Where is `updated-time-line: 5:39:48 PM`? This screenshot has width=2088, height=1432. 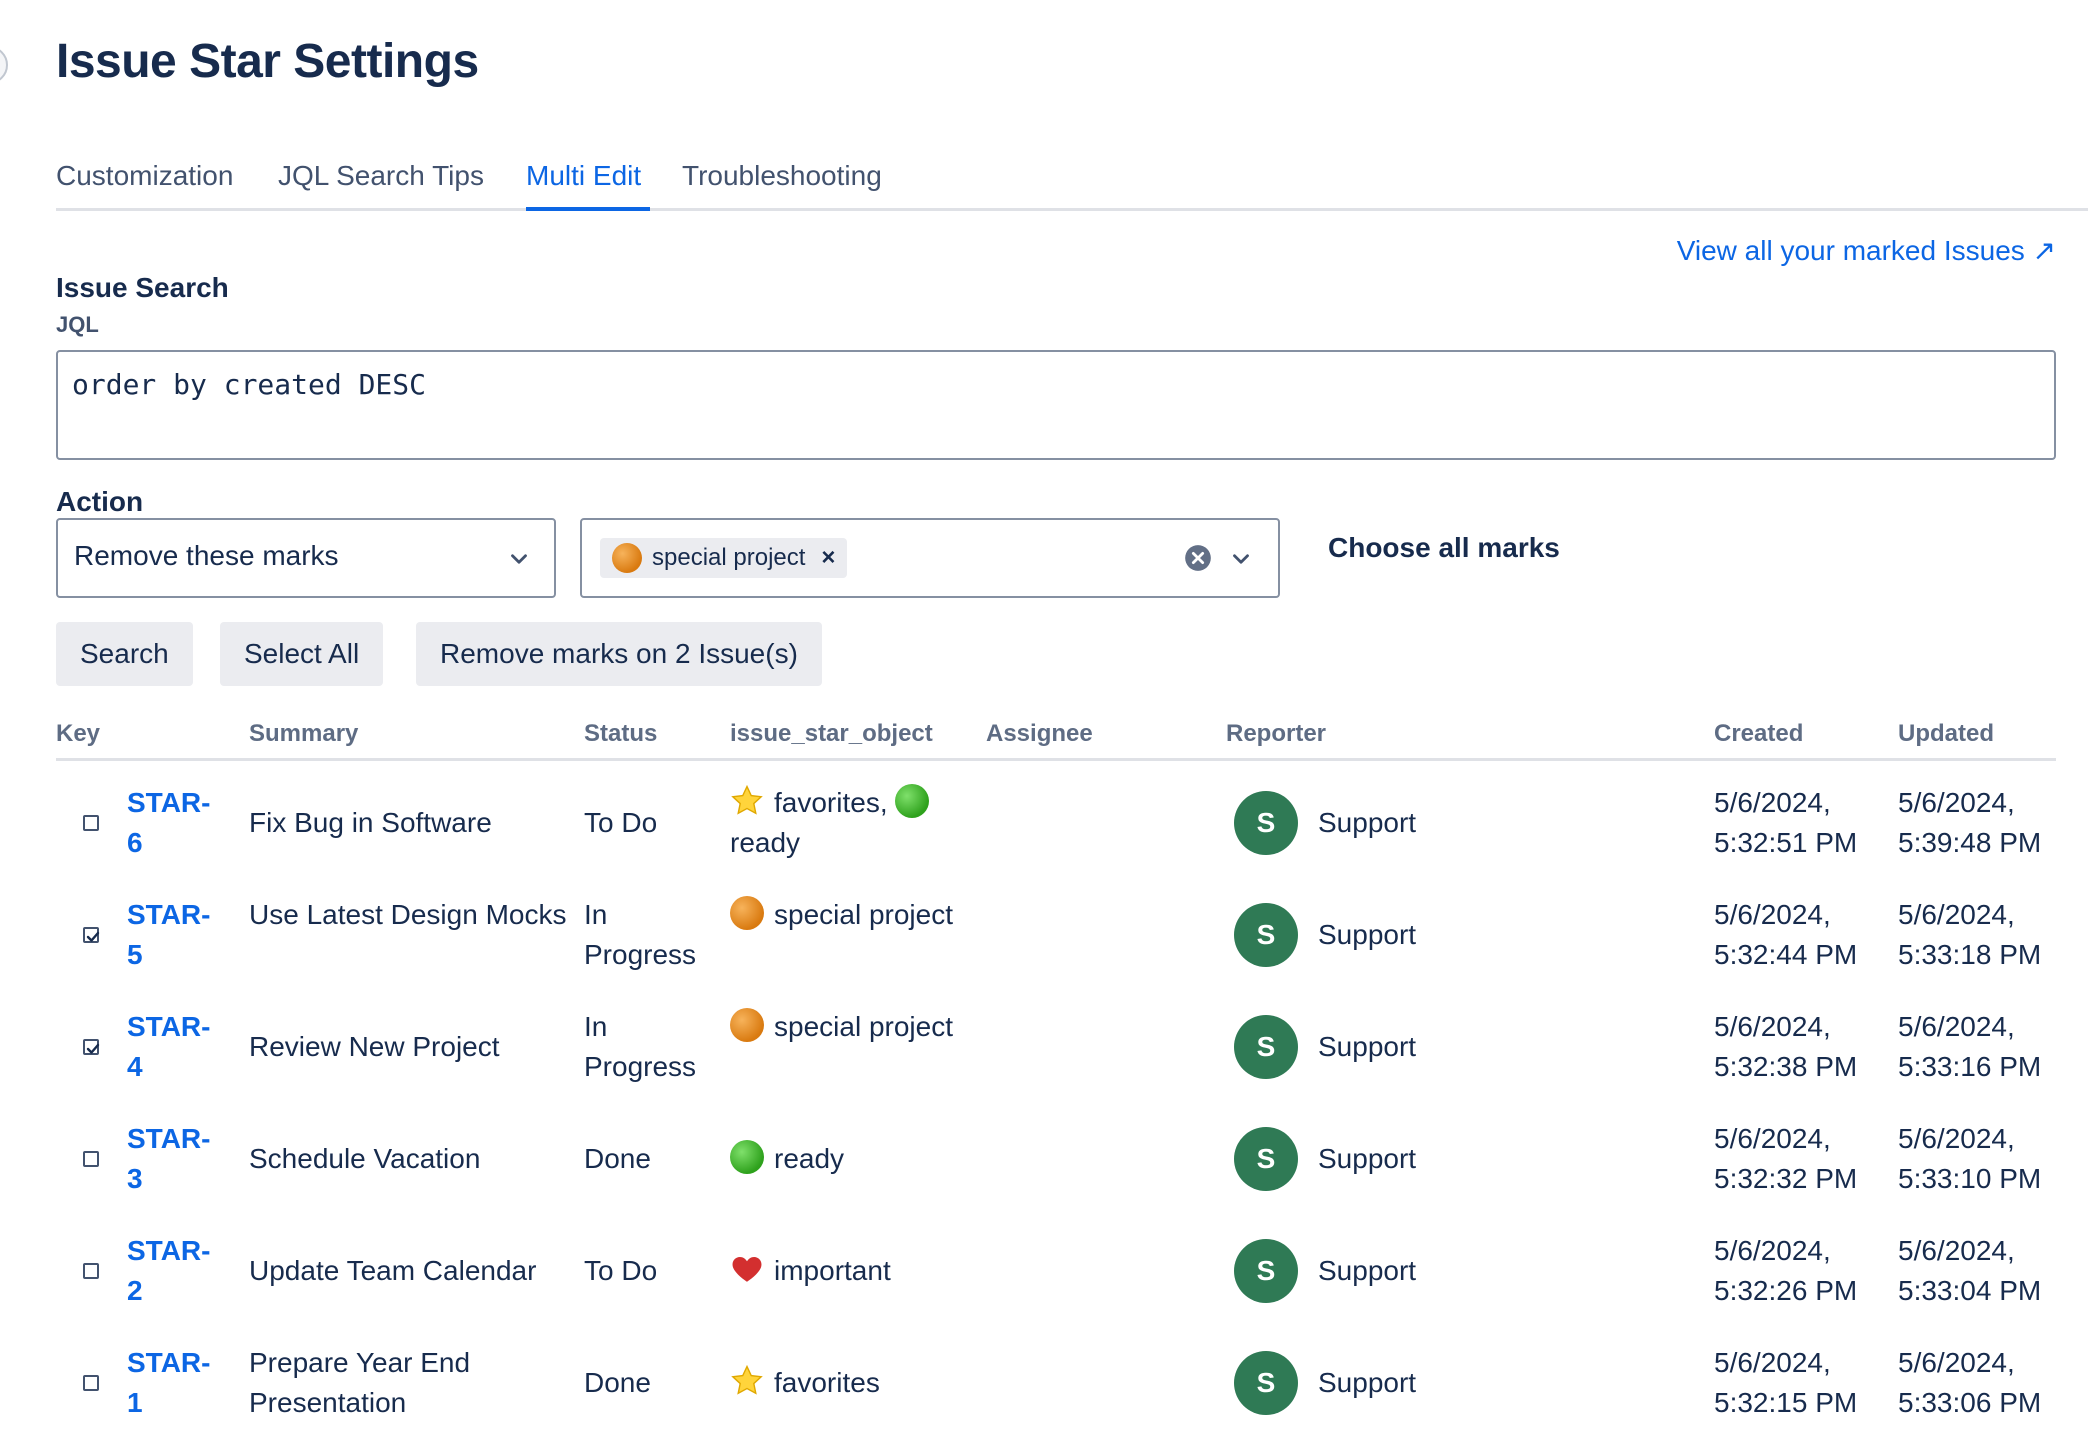
updated-time-line: 5:39:48 PM is located at coordinates (1970, 842).